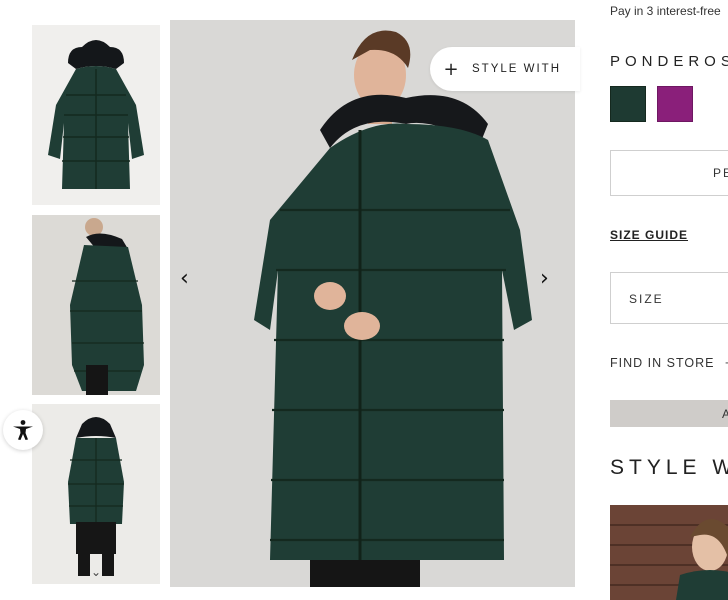 This screenshot has width=728, height=600. What do you see at coordinates (649, 235) in the screenshot?
I see `size-guide-link: SIZE GUIDE` at bounding box center [649, 235].